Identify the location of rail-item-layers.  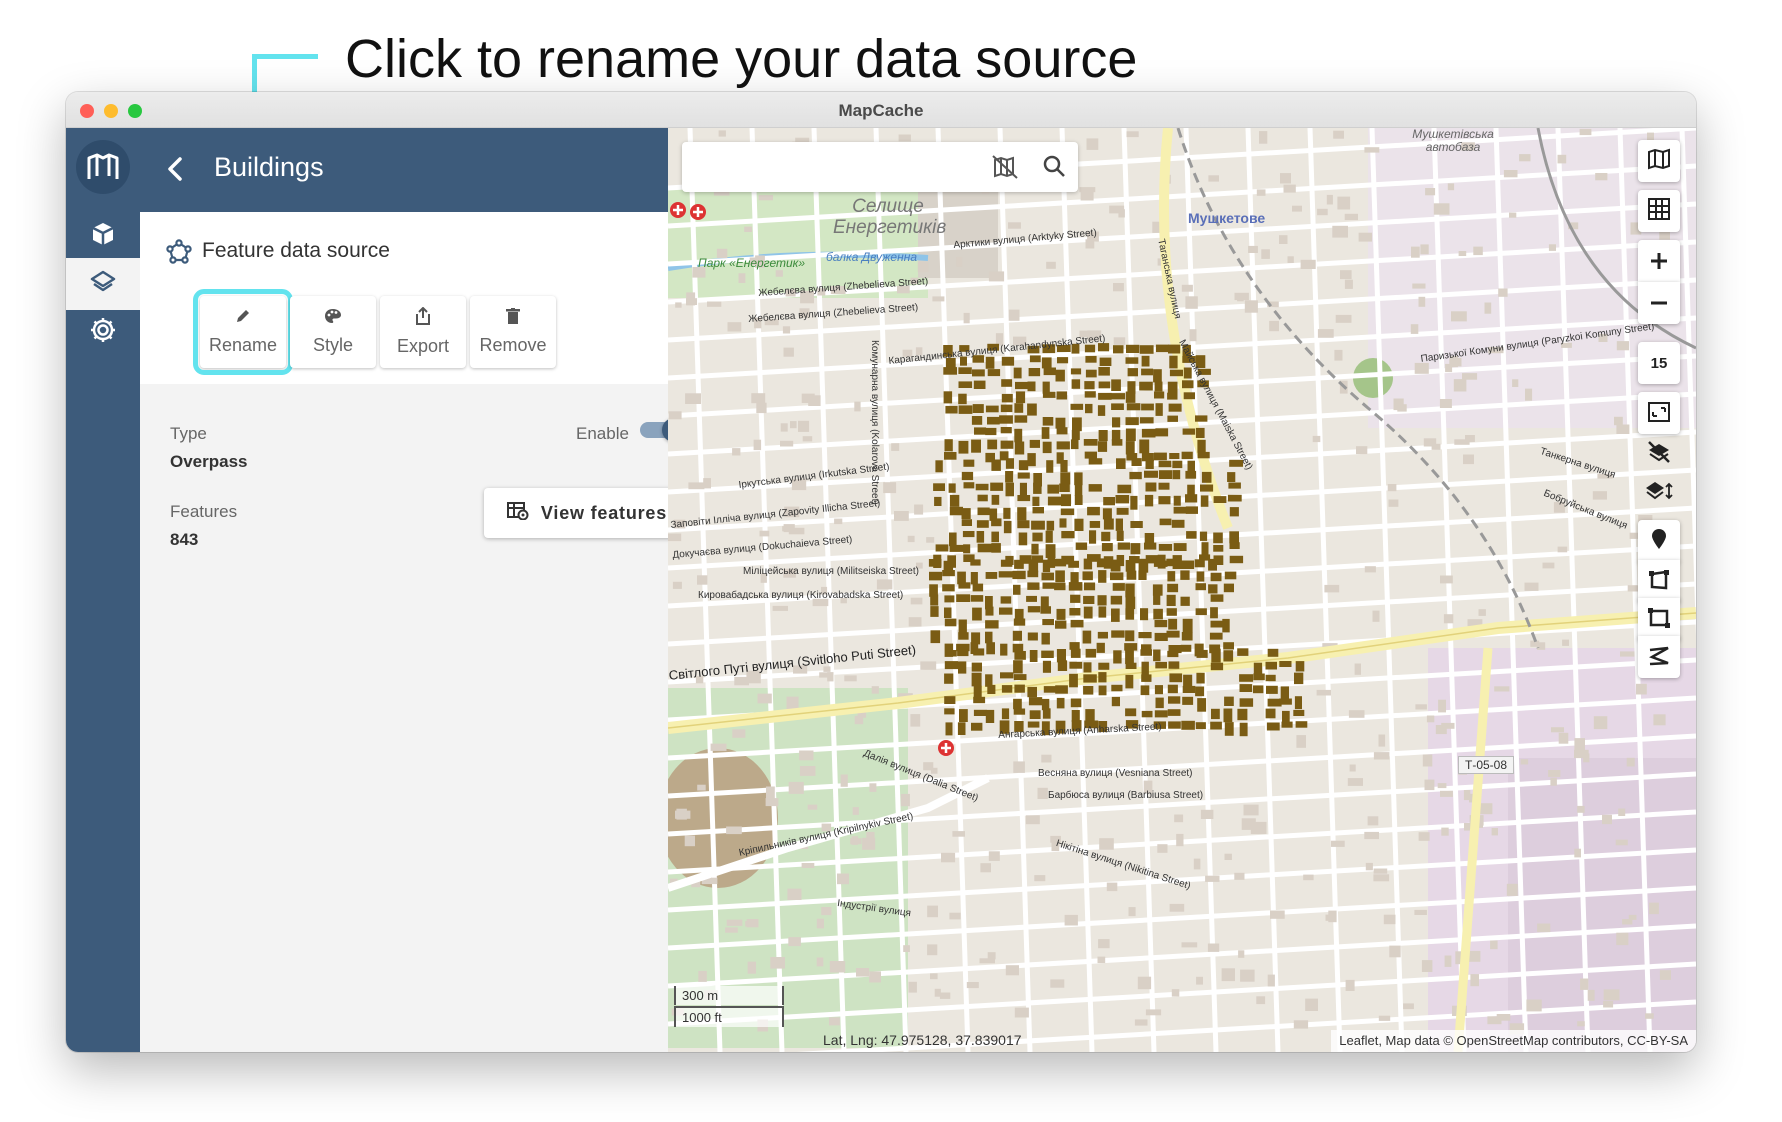
(103, 284).